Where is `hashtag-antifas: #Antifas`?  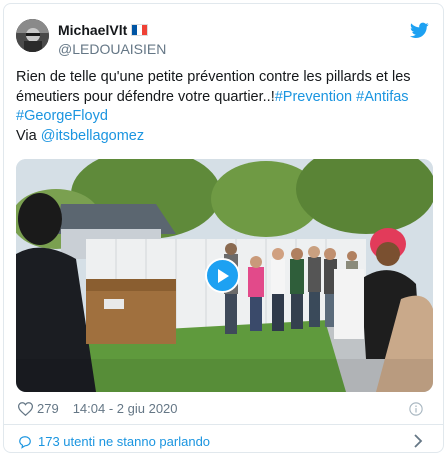 hashtag-antifas: #Antifas is located at coordinates (382, 97).